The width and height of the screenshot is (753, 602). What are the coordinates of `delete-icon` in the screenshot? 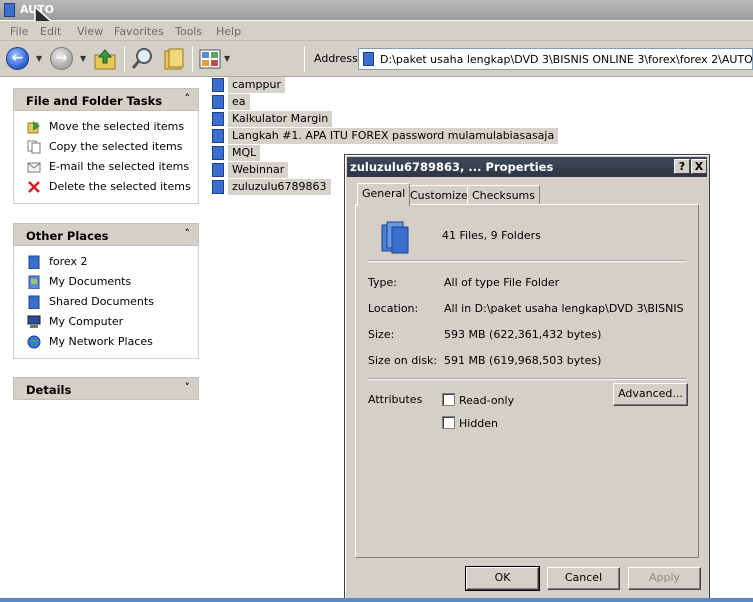 It's located at (34, 187).